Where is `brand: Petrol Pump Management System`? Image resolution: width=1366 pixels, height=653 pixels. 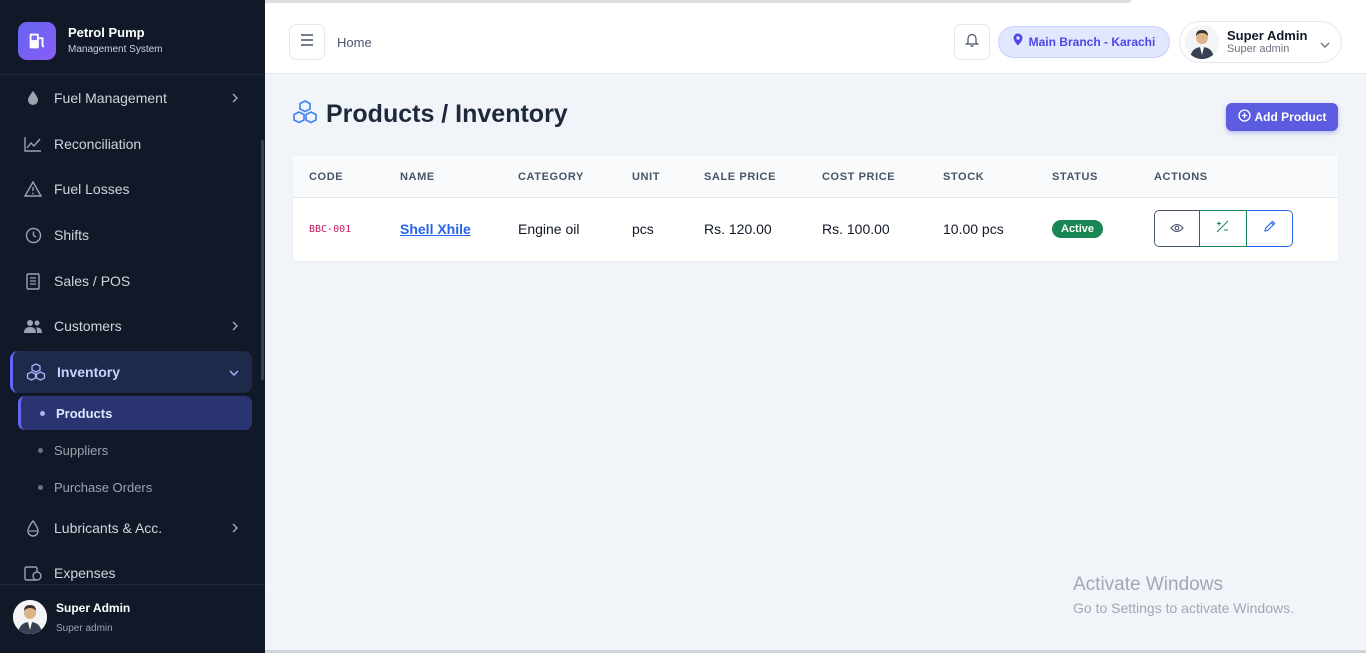 brand: Petrol Pump Management System is located at coordinates (90, 41).